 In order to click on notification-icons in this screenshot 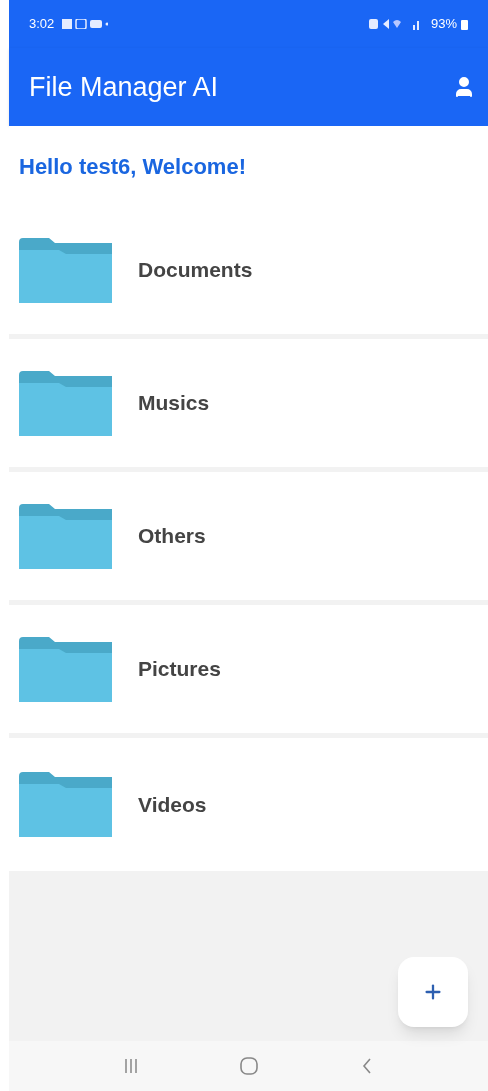, I will do `click(85, 24)`.